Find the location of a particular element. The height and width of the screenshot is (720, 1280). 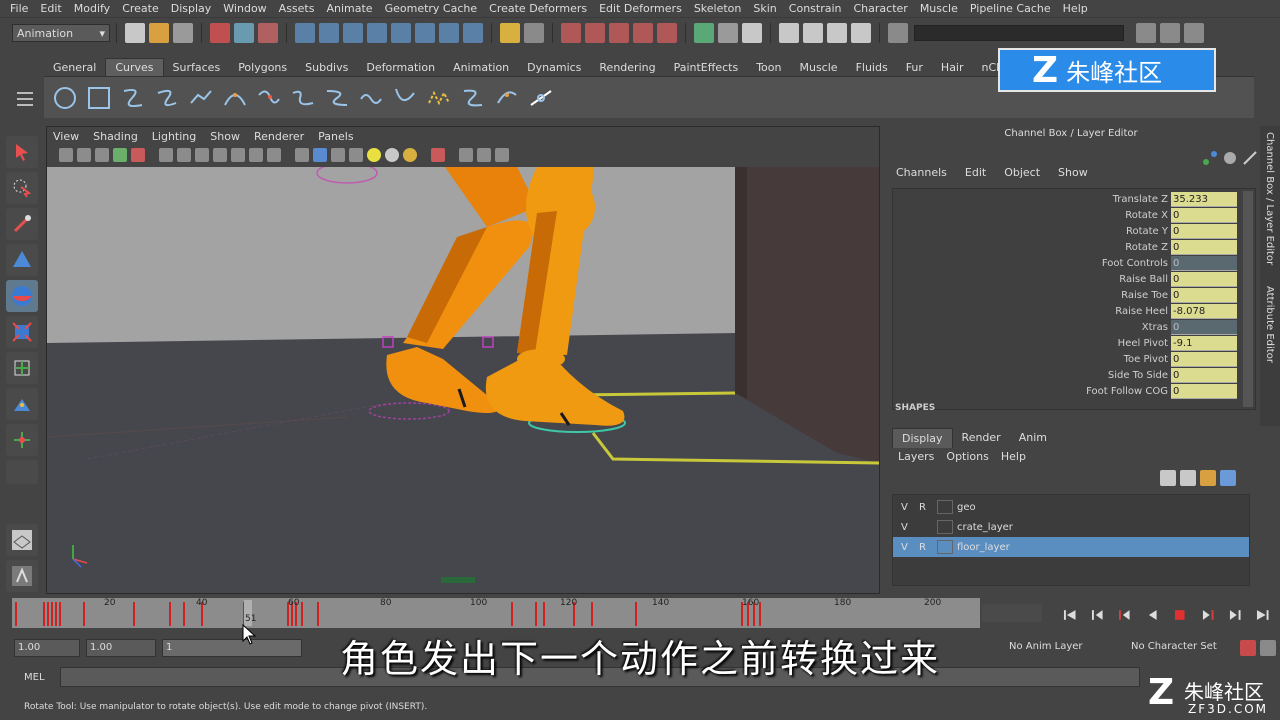

step-back-key-icon is located at coordinates (1125, 615).